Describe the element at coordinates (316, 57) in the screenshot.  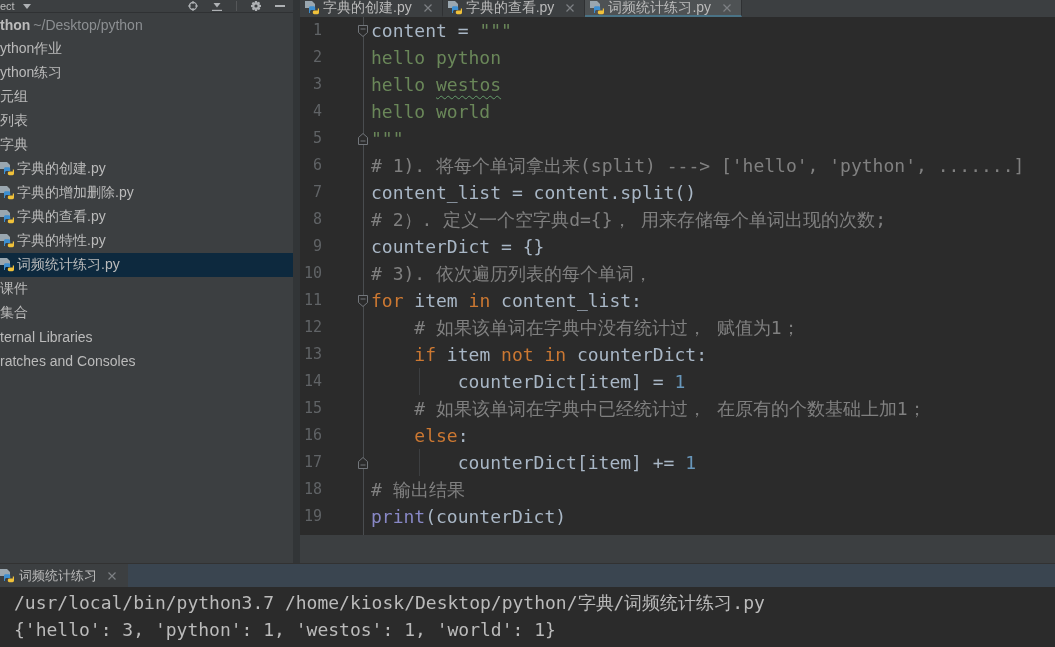
I see `line-number: 2` at that location.